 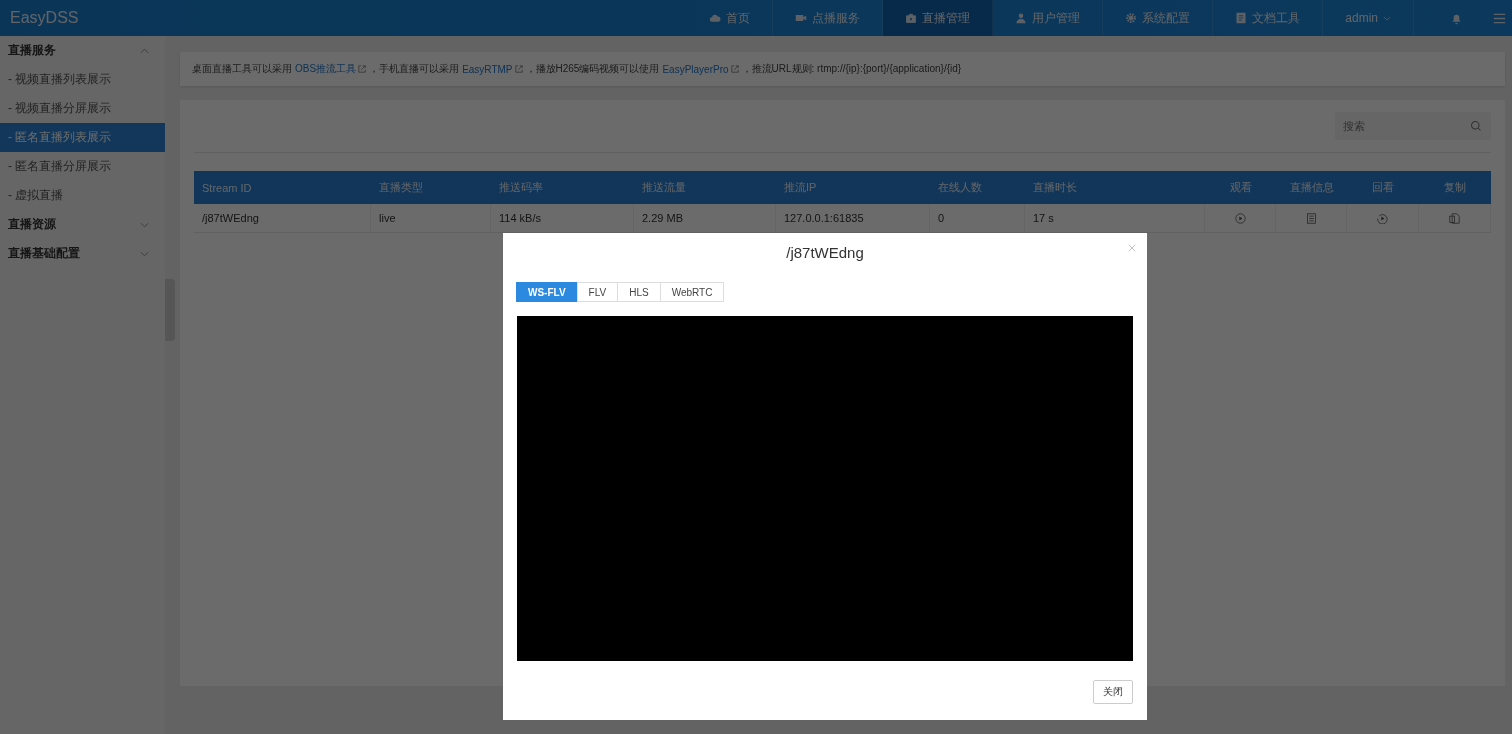 I want to click on table-cell: /j87tWEdng, so click(x=282, y=218).